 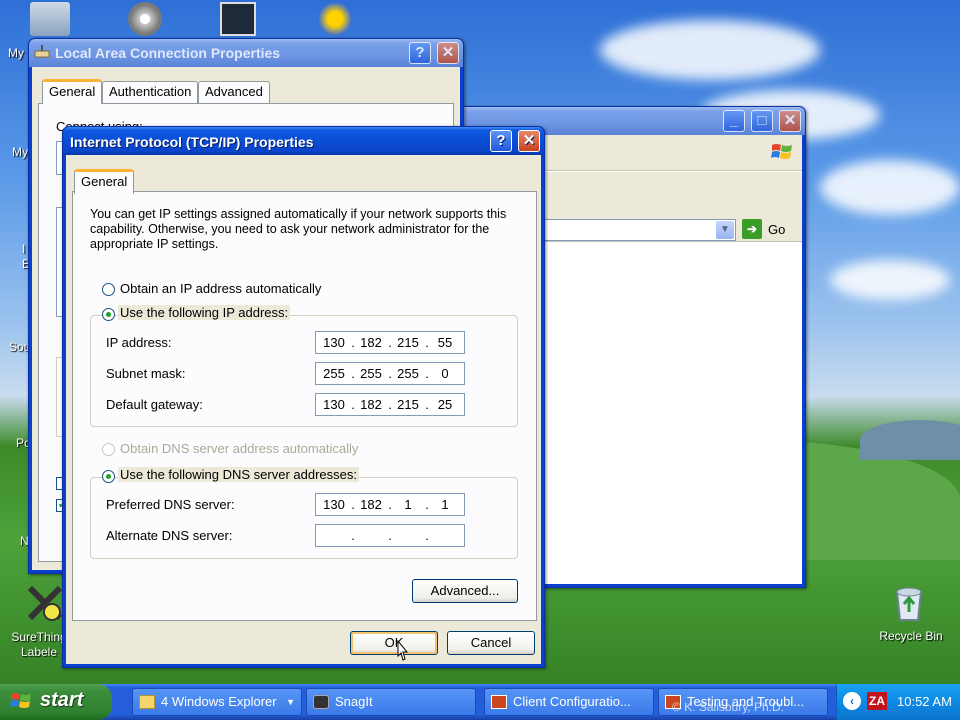 I want to click on desktop-label-my-computer: My, so click(x=20, y=152).